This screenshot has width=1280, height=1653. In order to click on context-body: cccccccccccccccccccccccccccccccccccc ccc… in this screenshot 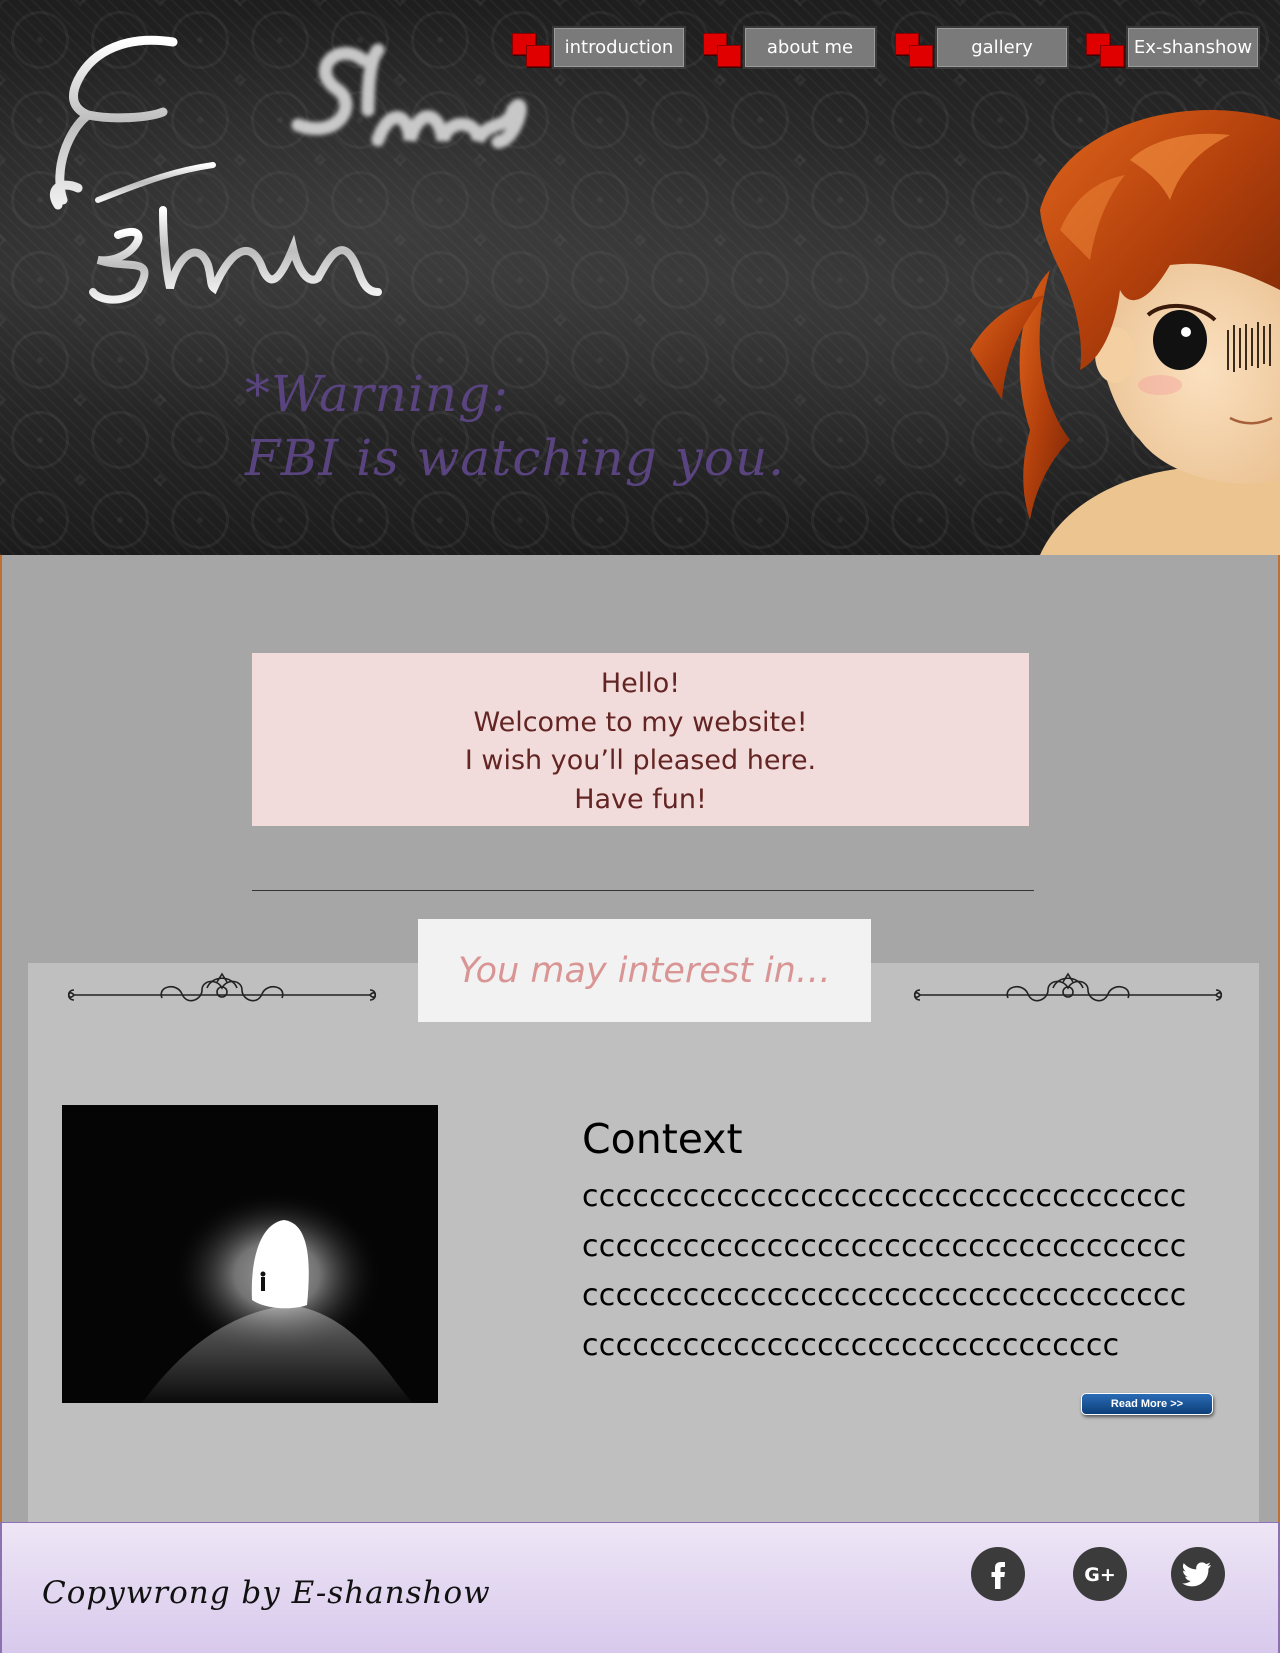, I will do `click(902, 1271)`.